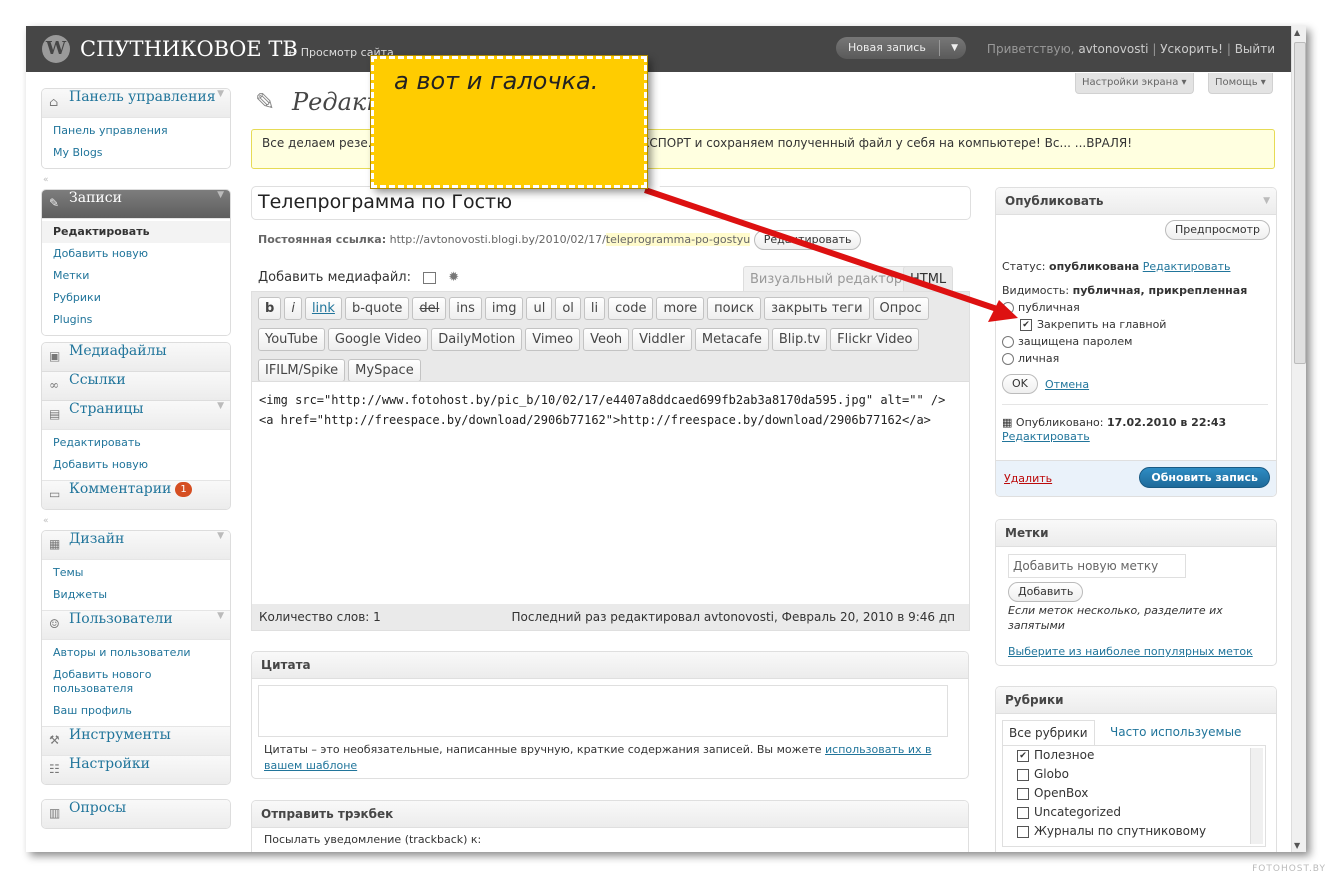  What do you see at coordinates (302, 370) in the screenshot?
I see `qt-ifilm-button: IFILM/Spike` at bounding box center [302, 370].